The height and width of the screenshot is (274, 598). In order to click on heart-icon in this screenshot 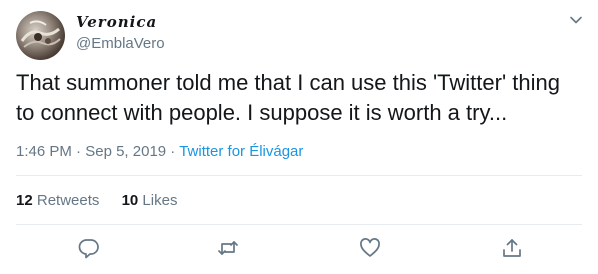, I will do `click(370, 248)`.